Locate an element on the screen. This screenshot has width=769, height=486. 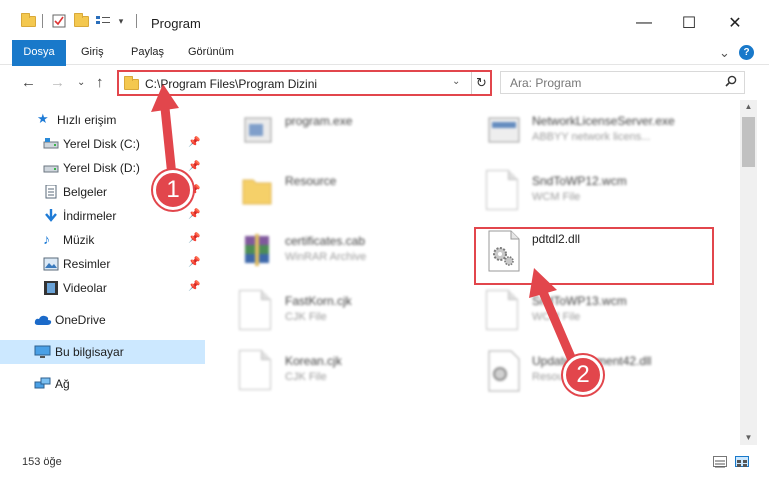
refresh-button: ↻ is located at coordinates (481, 83).